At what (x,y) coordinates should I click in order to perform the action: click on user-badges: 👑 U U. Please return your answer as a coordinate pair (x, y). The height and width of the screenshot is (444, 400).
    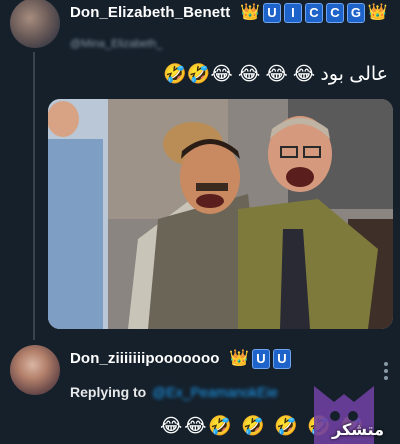
    Looking at the image, I should click on (260, 359).